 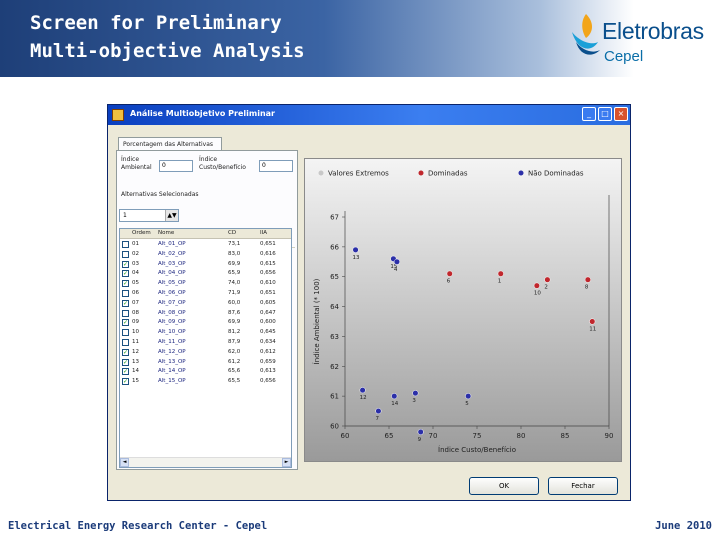 I want to click on row-ia: 0,610, so click(x=268, y=283).